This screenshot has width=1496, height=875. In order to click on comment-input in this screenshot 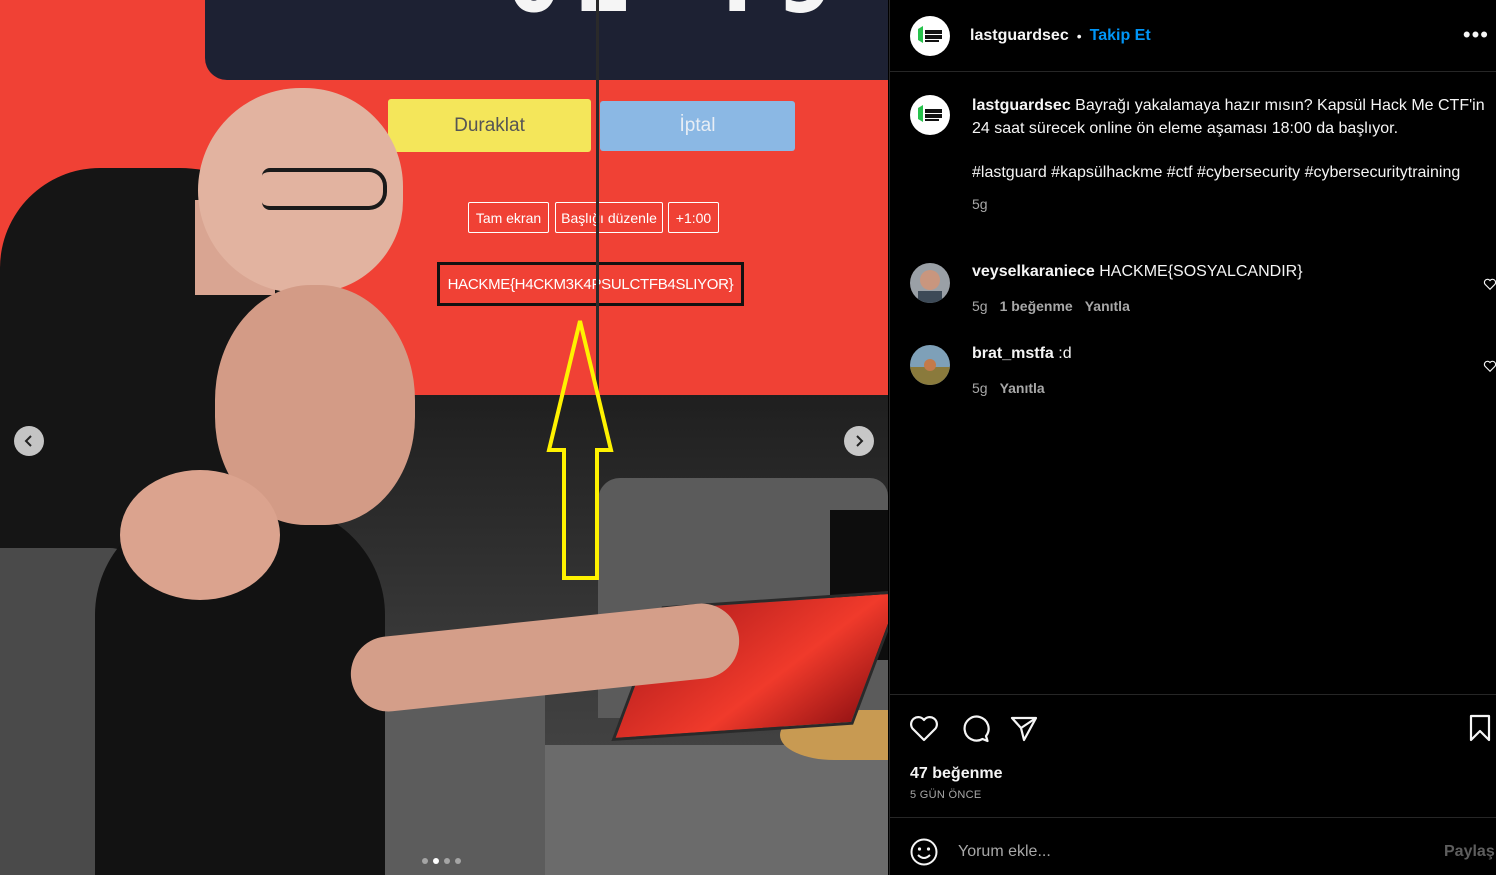, I will do `click(1188, 852)`.